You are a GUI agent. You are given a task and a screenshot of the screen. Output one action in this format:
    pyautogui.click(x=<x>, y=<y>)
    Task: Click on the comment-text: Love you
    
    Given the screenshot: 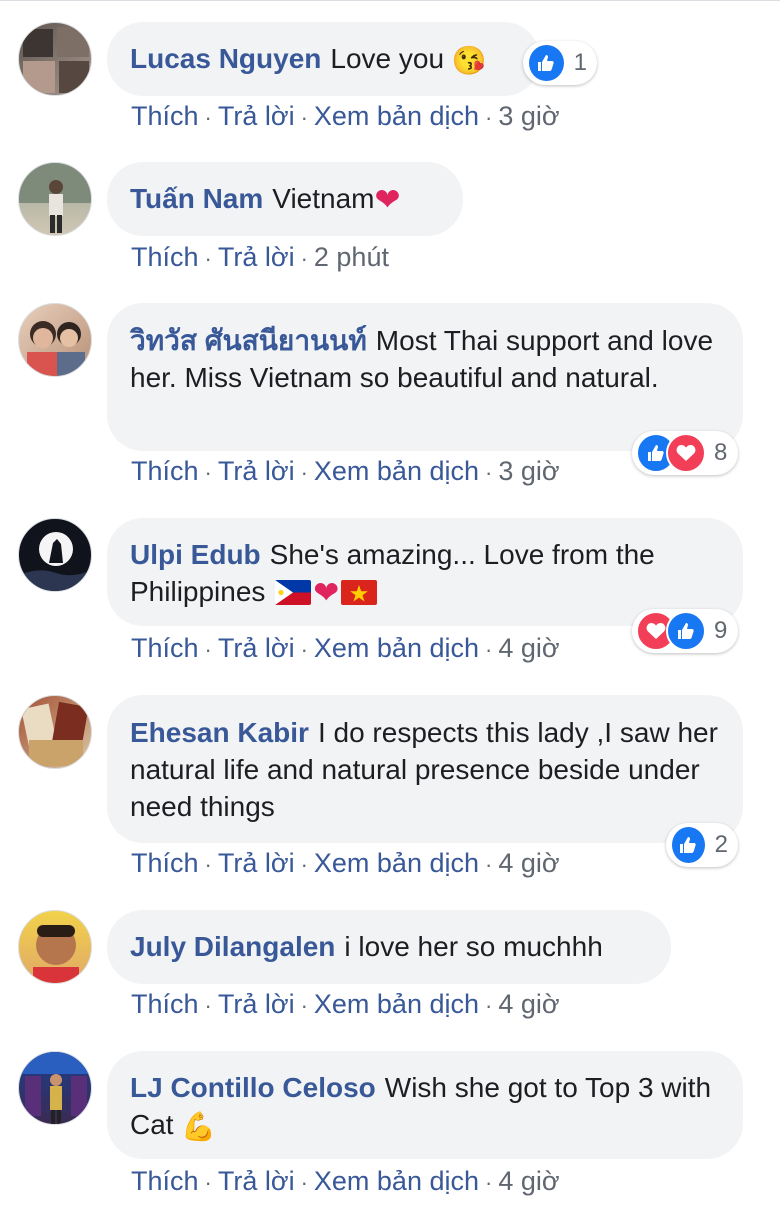 What is the action you would take?
    pyautogui.click(x=387, y=58)
    